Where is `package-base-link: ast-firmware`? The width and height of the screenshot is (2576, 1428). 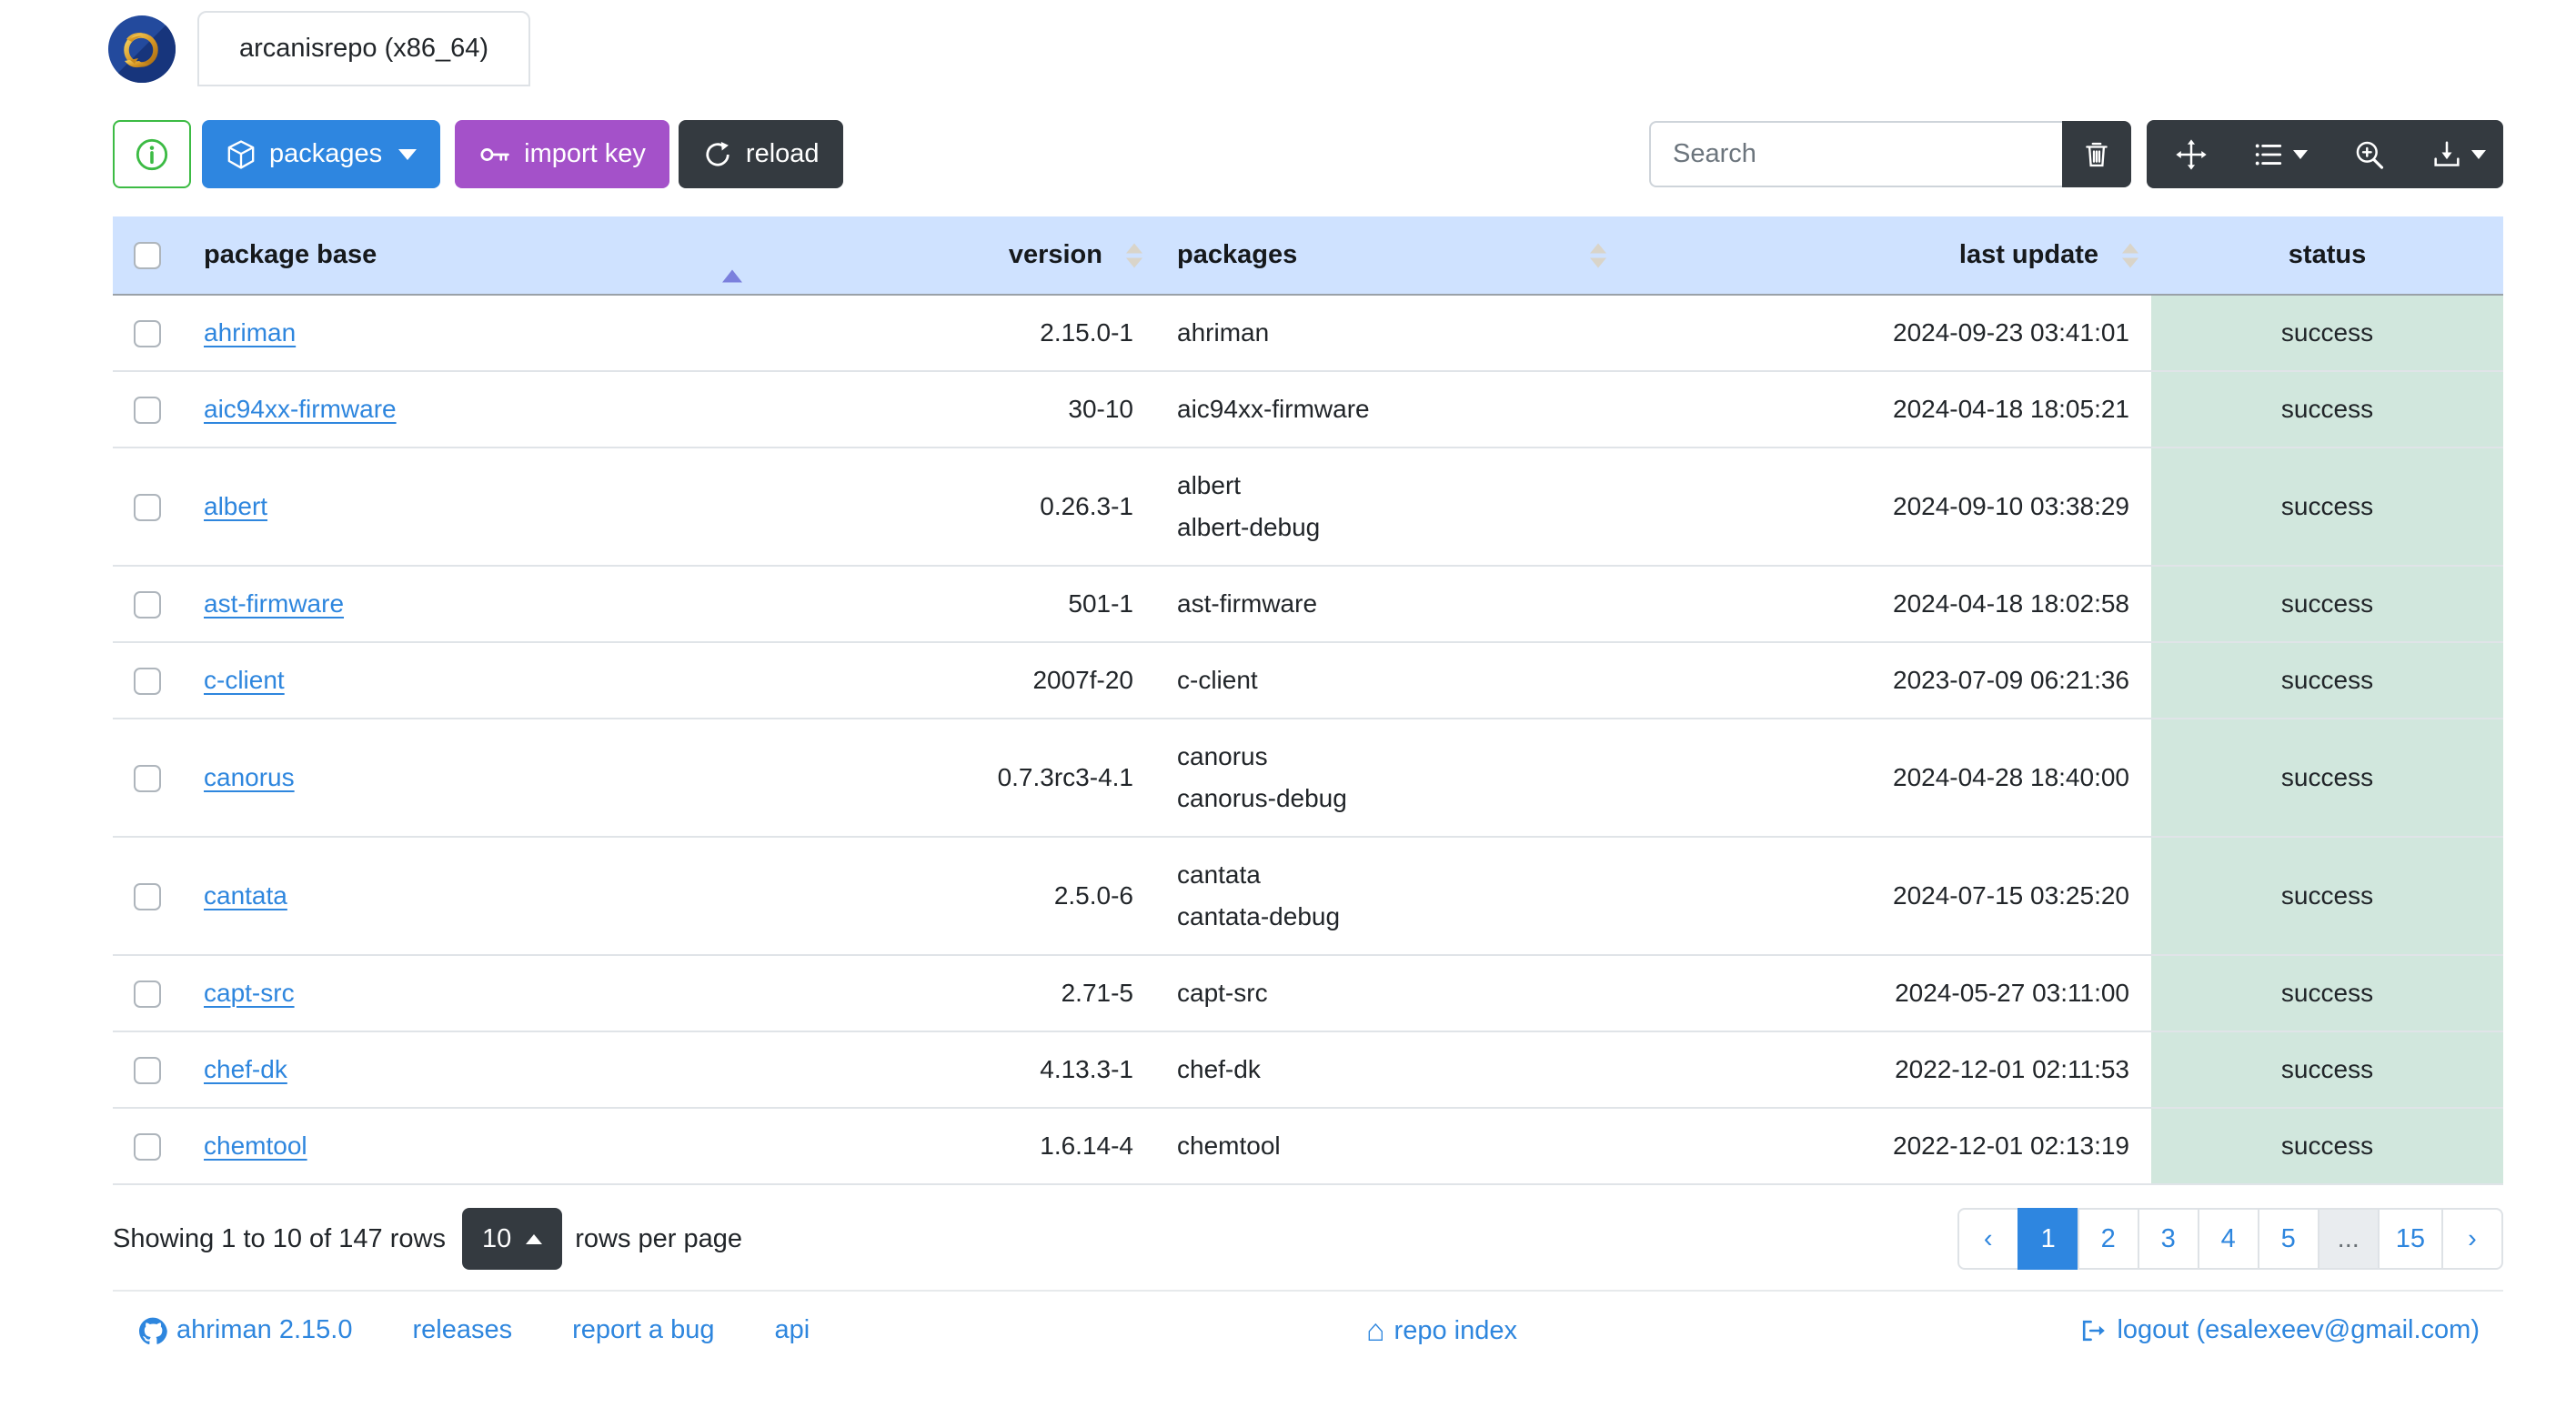 package-base-link: ast-firmware is located at coordinates (274, 604).